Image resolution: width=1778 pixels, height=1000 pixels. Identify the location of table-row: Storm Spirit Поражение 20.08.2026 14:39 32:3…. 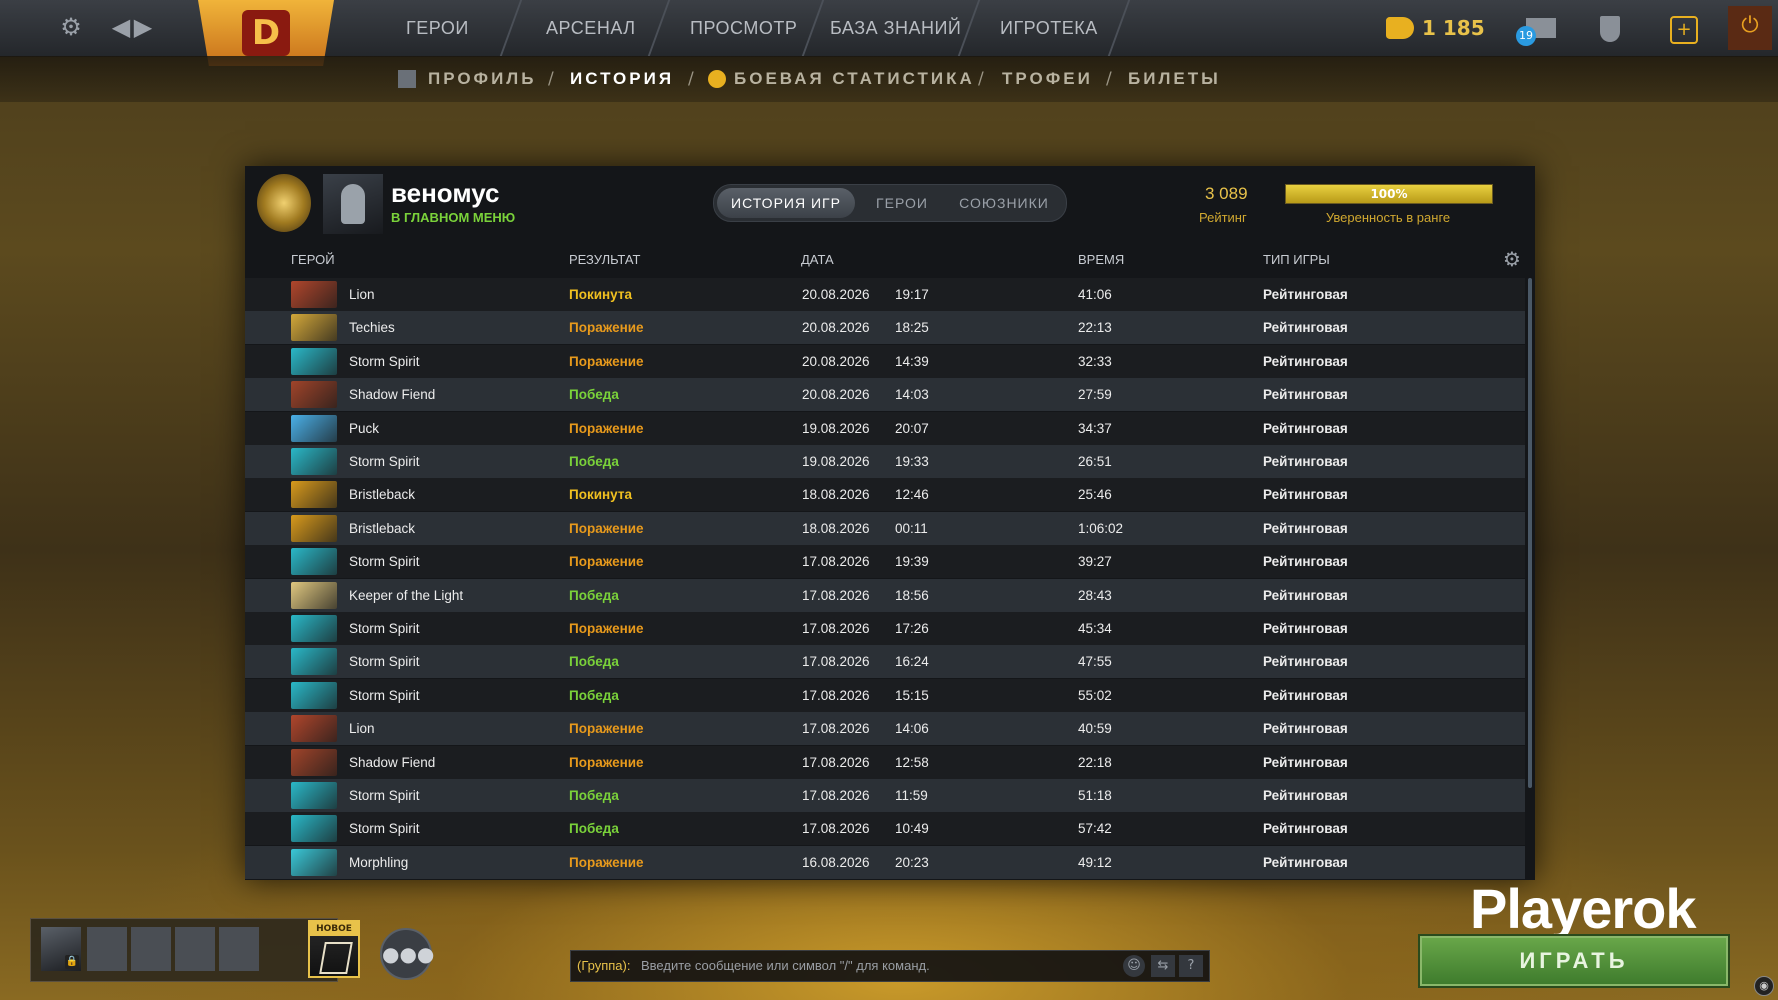
(885, 361).